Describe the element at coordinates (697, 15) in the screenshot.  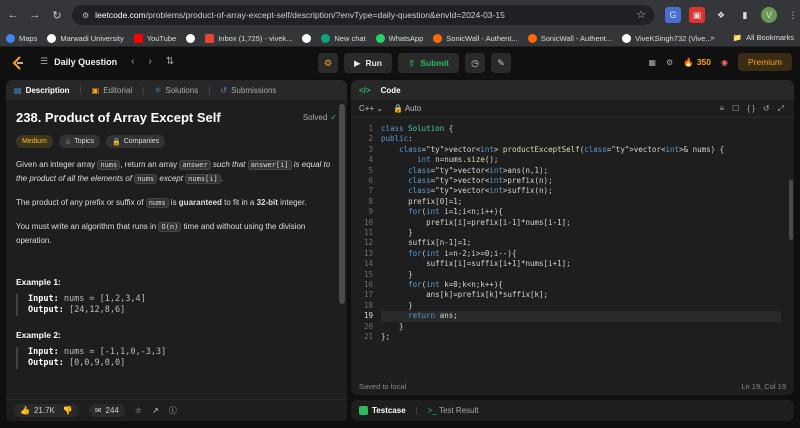
I see `extension-icon: ▣` at that location.